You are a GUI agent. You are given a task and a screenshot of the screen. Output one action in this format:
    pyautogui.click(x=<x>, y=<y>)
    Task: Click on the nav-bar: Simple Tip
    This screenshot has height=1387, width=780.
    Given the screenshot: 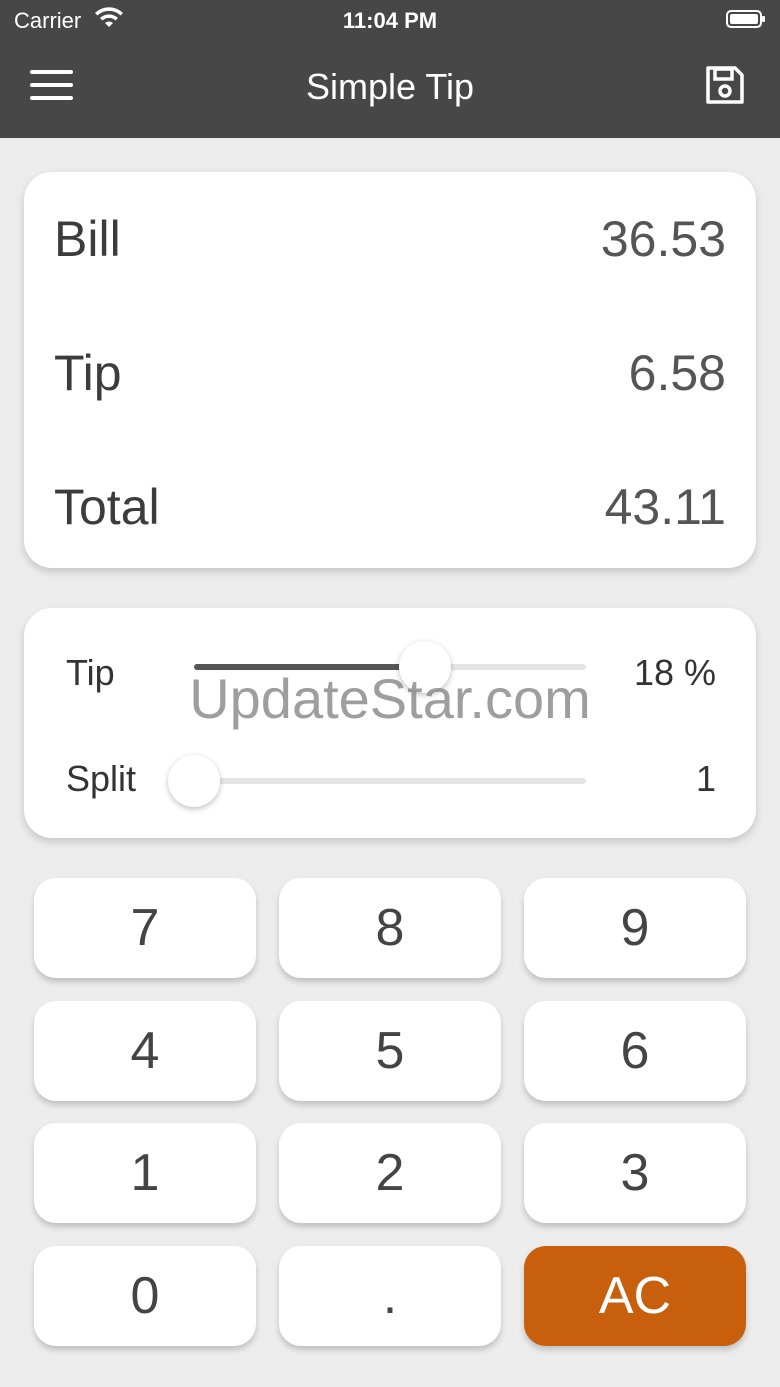 What is the action you would take?
    pyautogui.click(x=390, y=89)
    